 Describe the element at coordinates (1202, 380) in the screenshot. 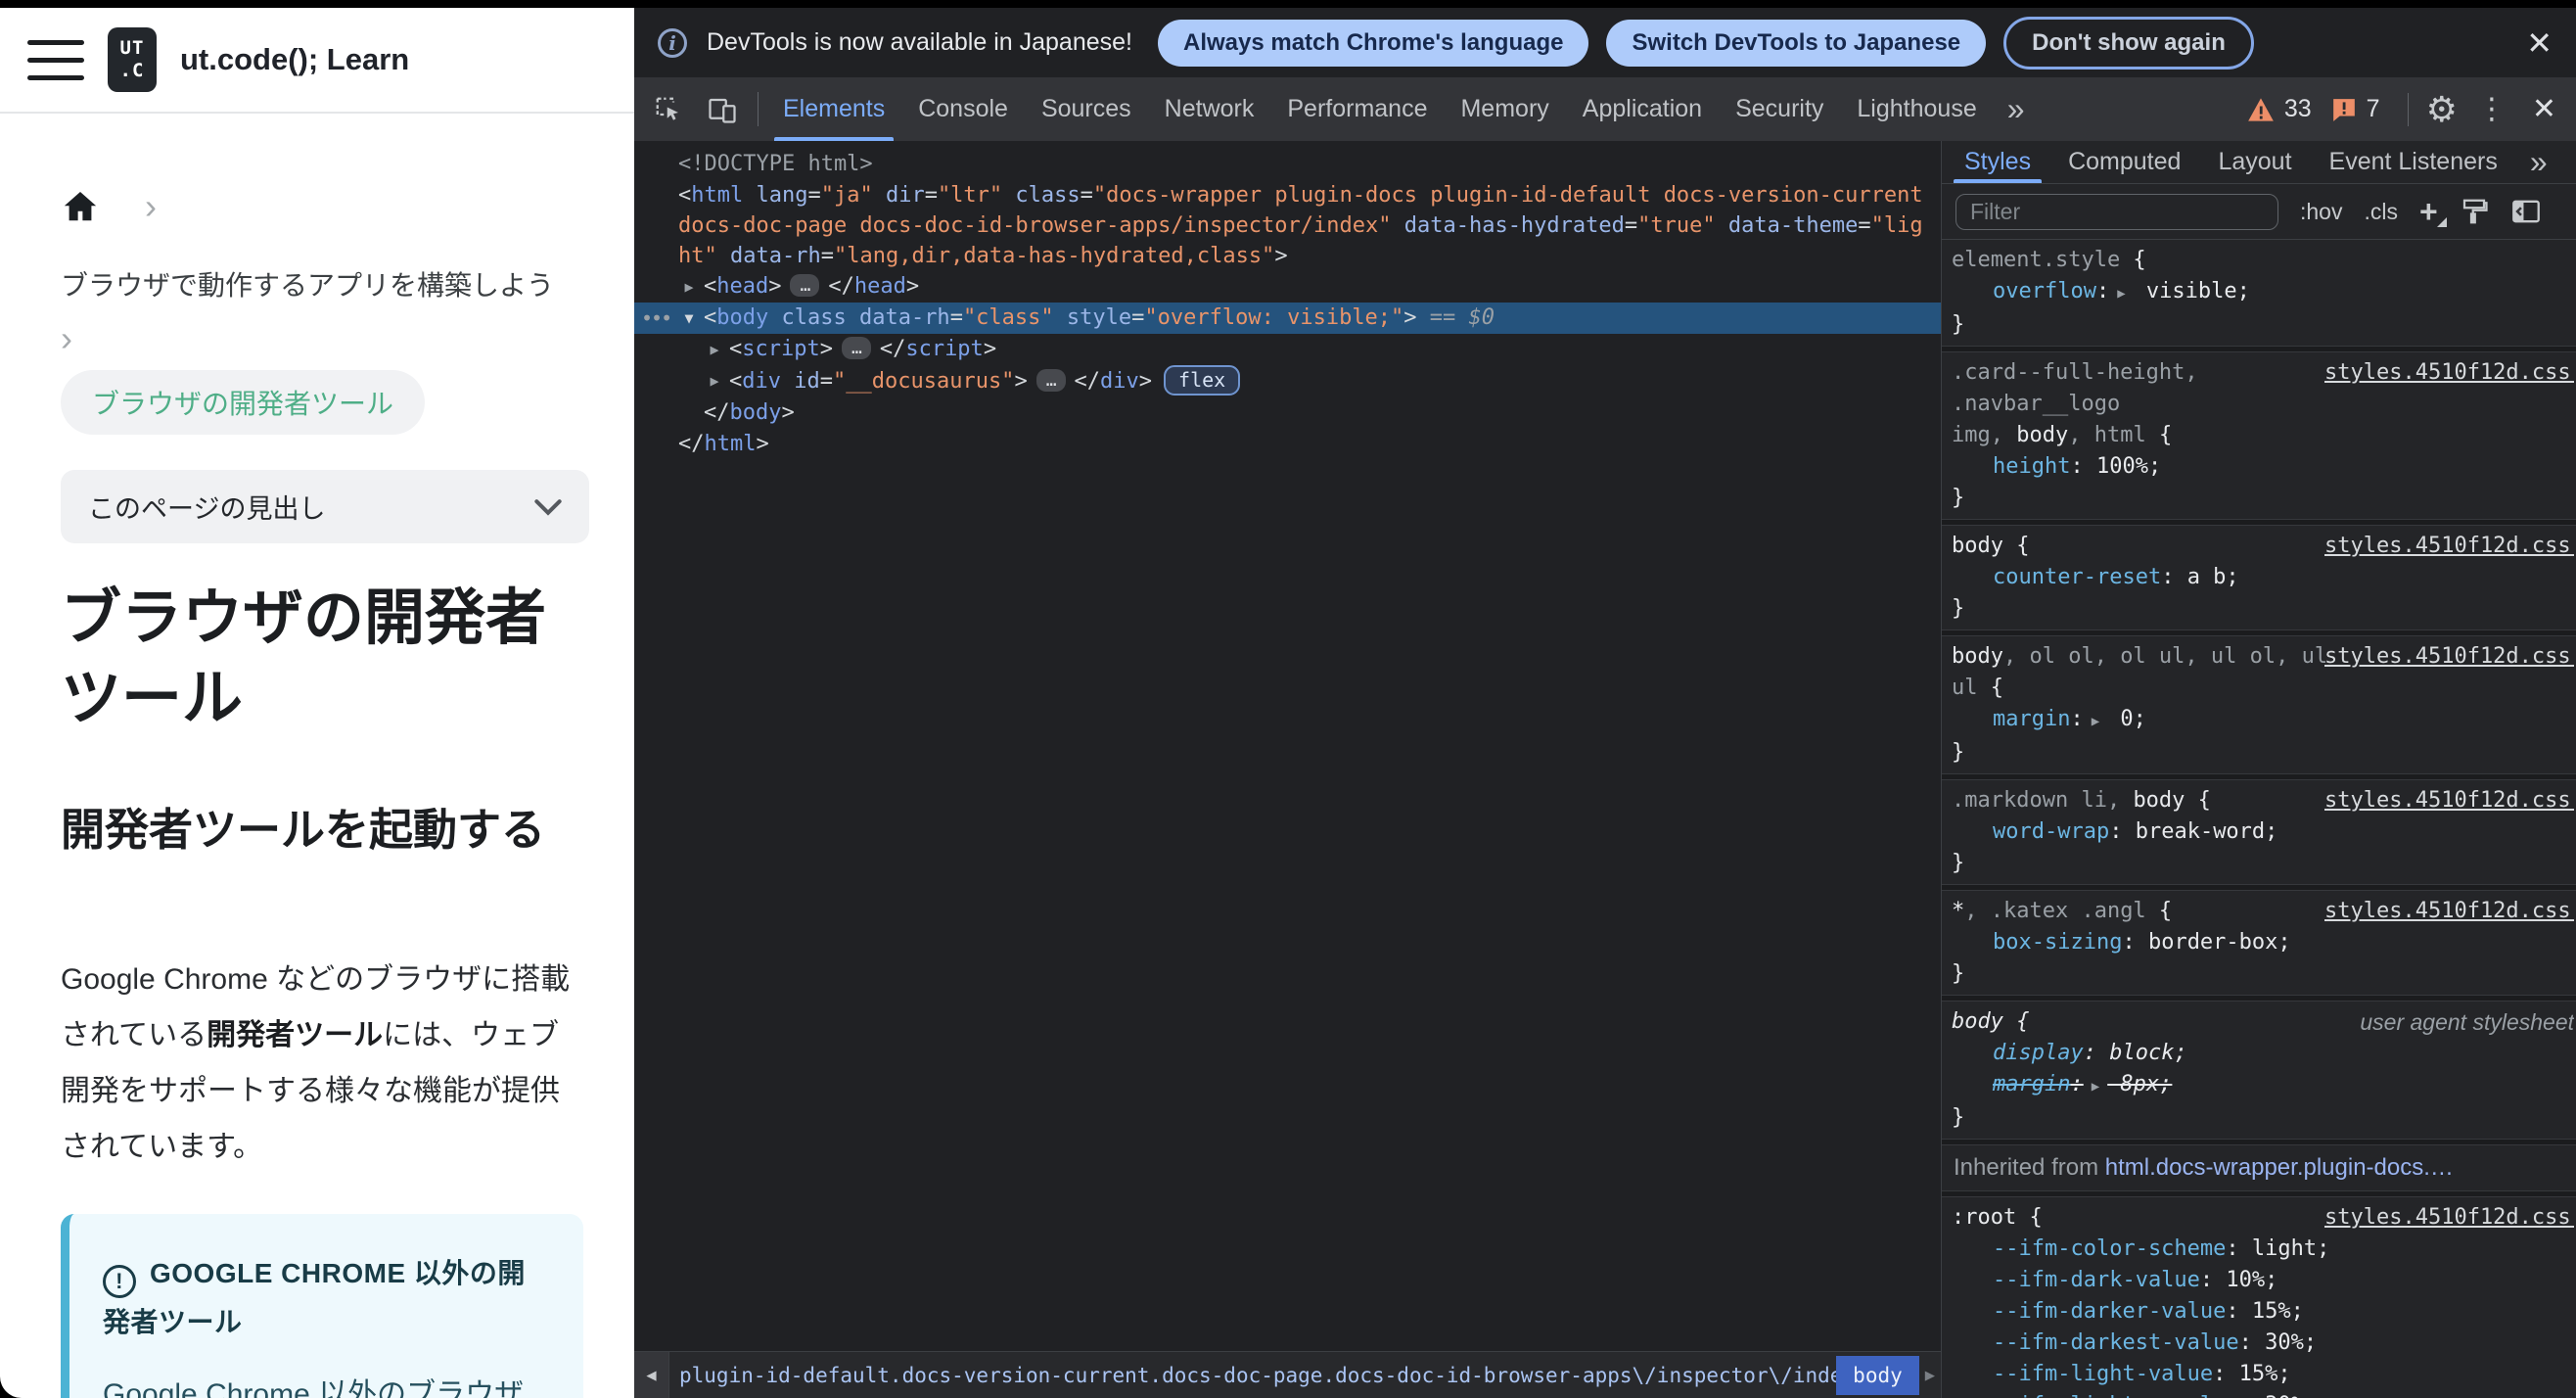

I see `flex-badge: flex` at that location.